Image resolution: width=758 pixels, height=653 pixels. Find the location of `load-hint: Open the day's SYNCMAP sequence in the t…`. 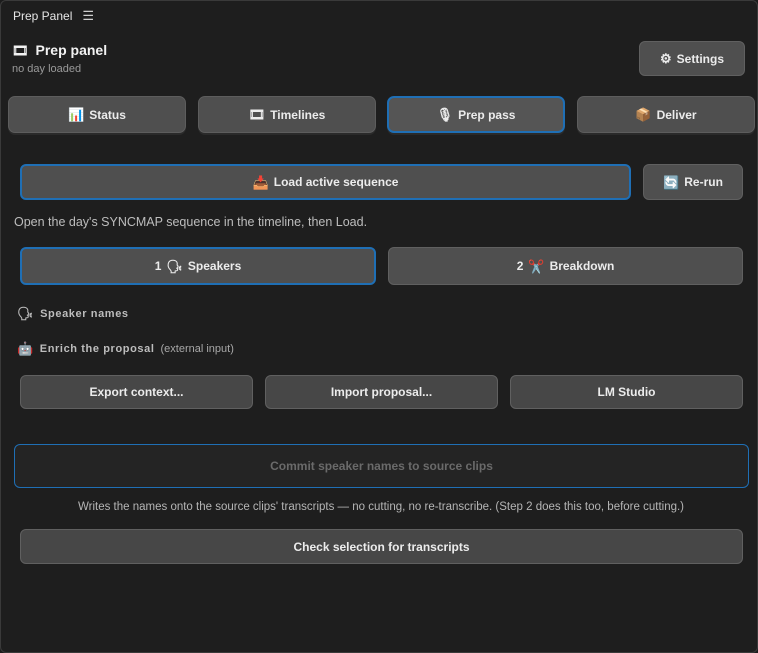

load-hint: Open the day's SYNCMAP sequence in the t… is located at coordinates (191, 222).